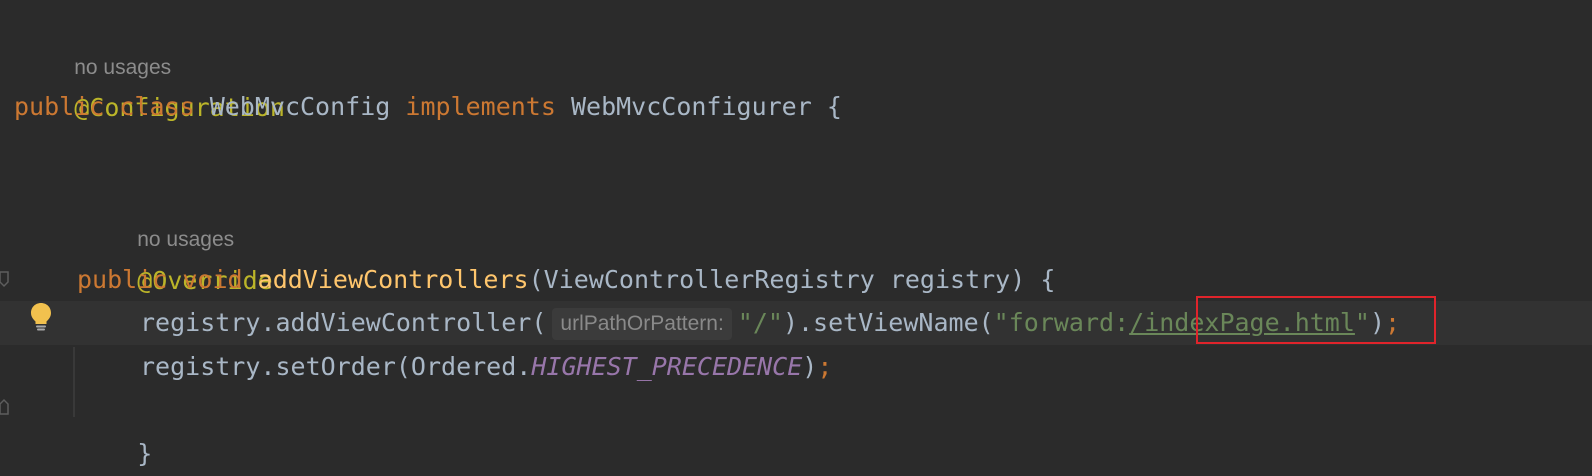  Describe the element at coordinates (212, 279) in the screenshot. I see `keyword-void: void` at that location.